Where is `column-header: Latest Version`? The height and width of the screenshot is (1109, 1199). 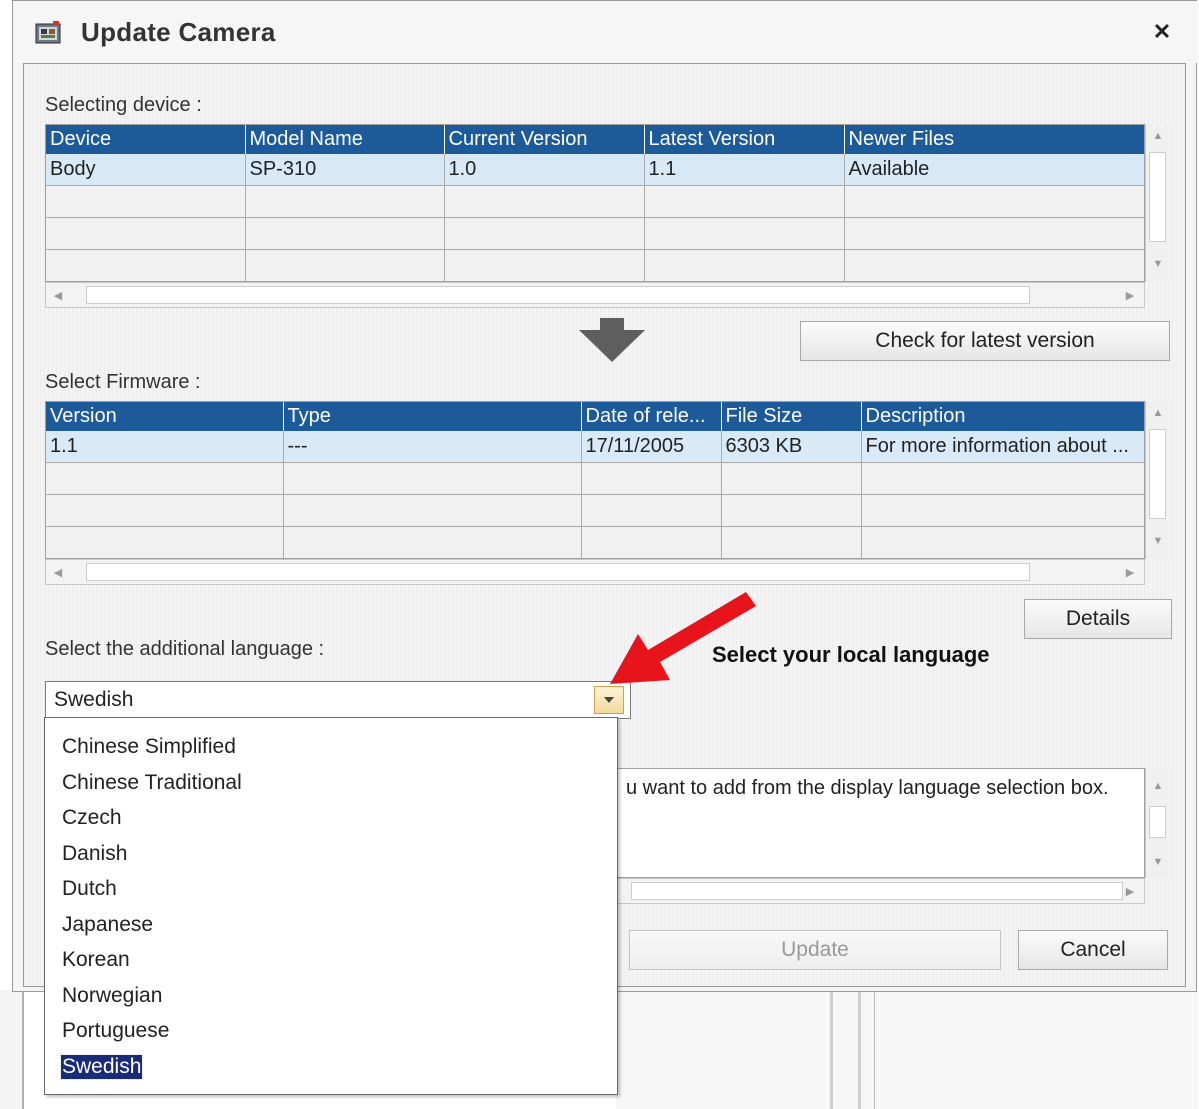
column-header: Latest Version is located at coordinates (744, 139).